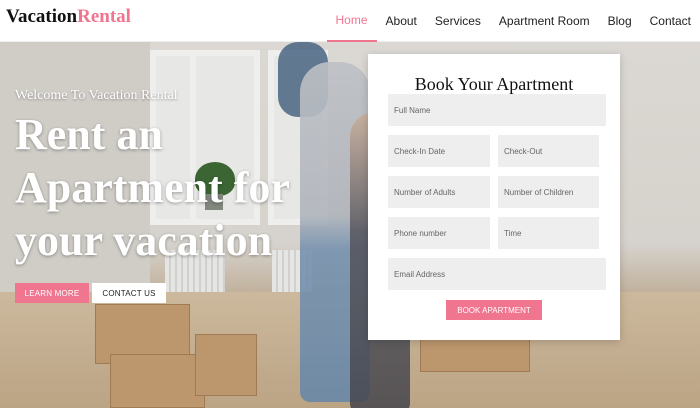 The width and height of the screenshot is (700, 408). I want to click on learn-more-button: LEARN MORE, so click(52, 293).